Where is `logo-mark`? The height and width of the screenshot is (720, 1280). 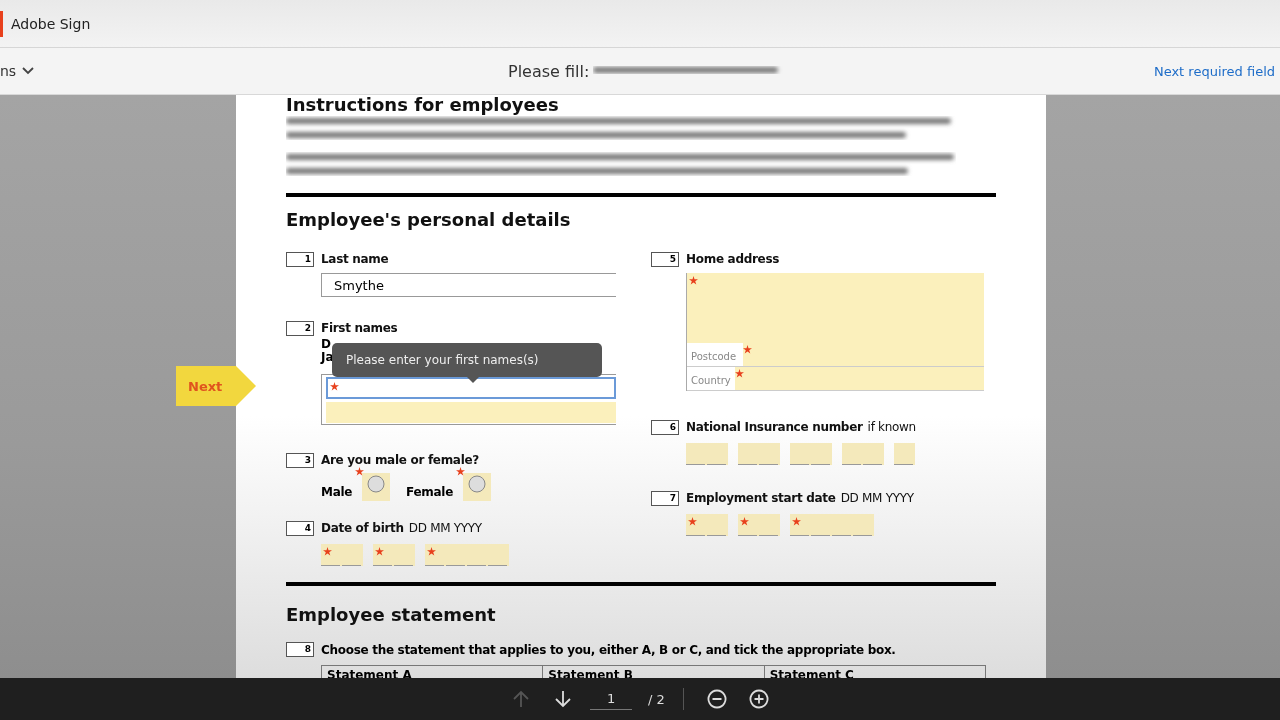
logo-mark is located at coordinates (1, 23).